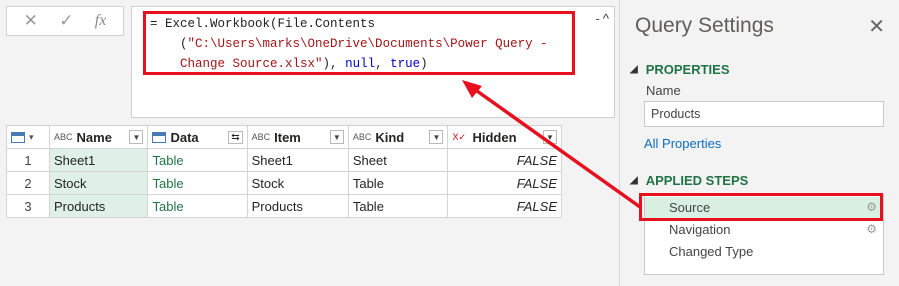  I want to click on table-row: 3 Products Table Products Table FALSE, so click(284, 206).